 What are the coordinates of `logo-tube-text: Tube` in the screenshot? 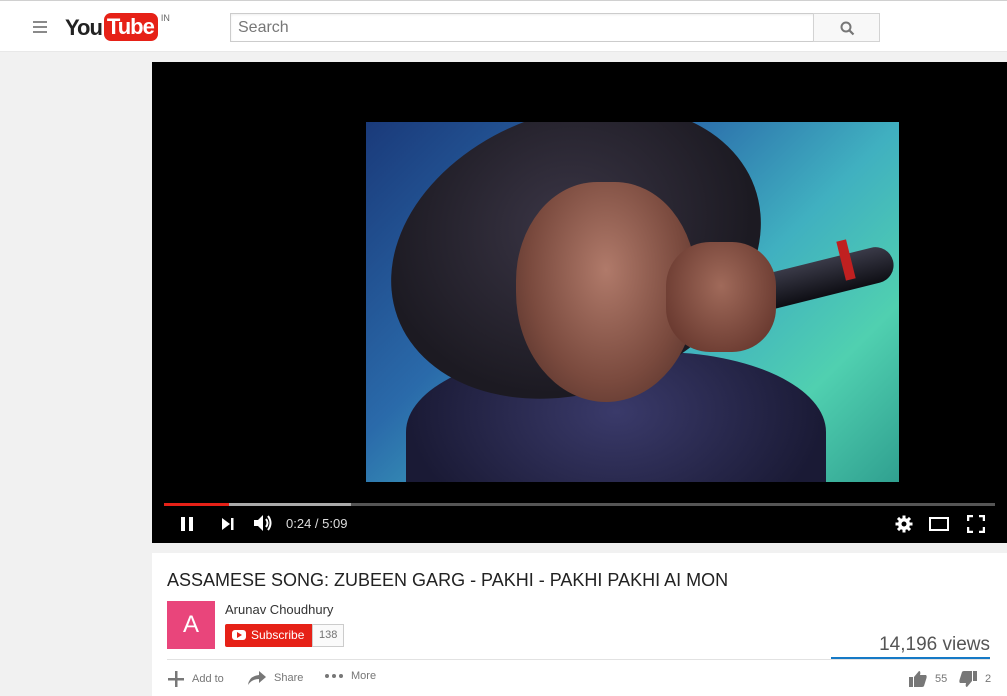 It's located at (130, 27).